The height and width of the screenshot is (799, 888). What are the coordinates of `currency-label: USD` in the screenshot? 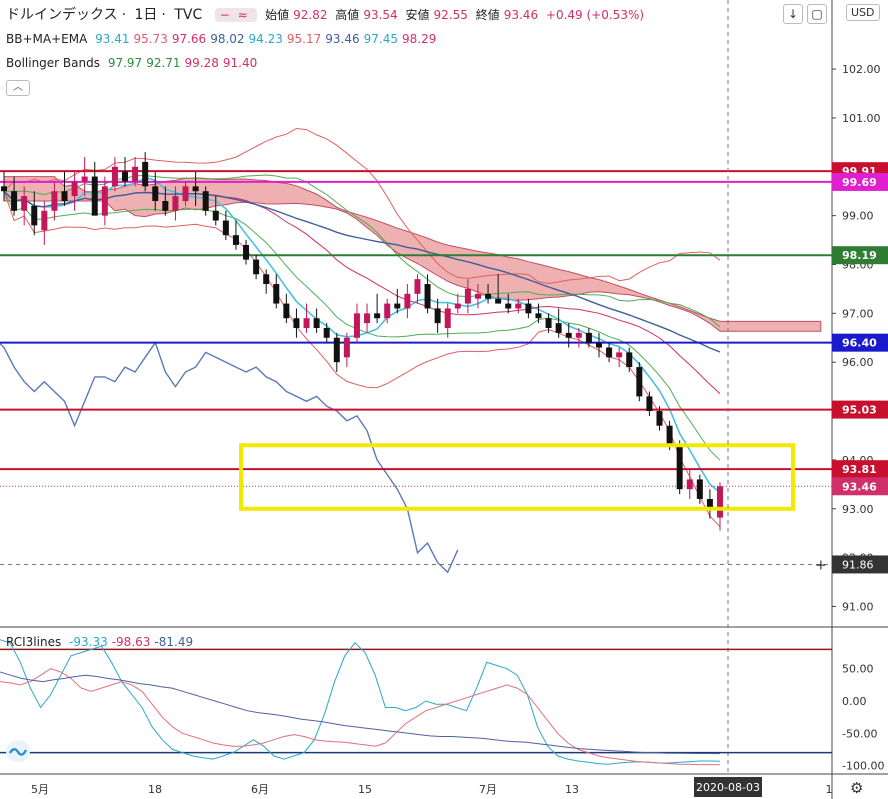 It's located at (863, 12).